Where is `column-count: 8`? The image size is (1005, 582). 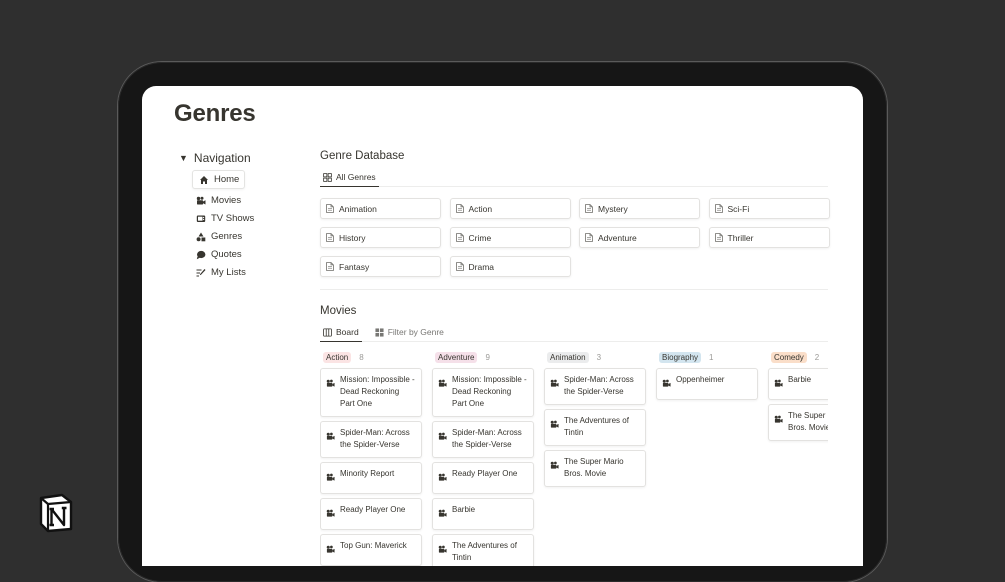
column-count: 8 is located at coordinates (361, 357).